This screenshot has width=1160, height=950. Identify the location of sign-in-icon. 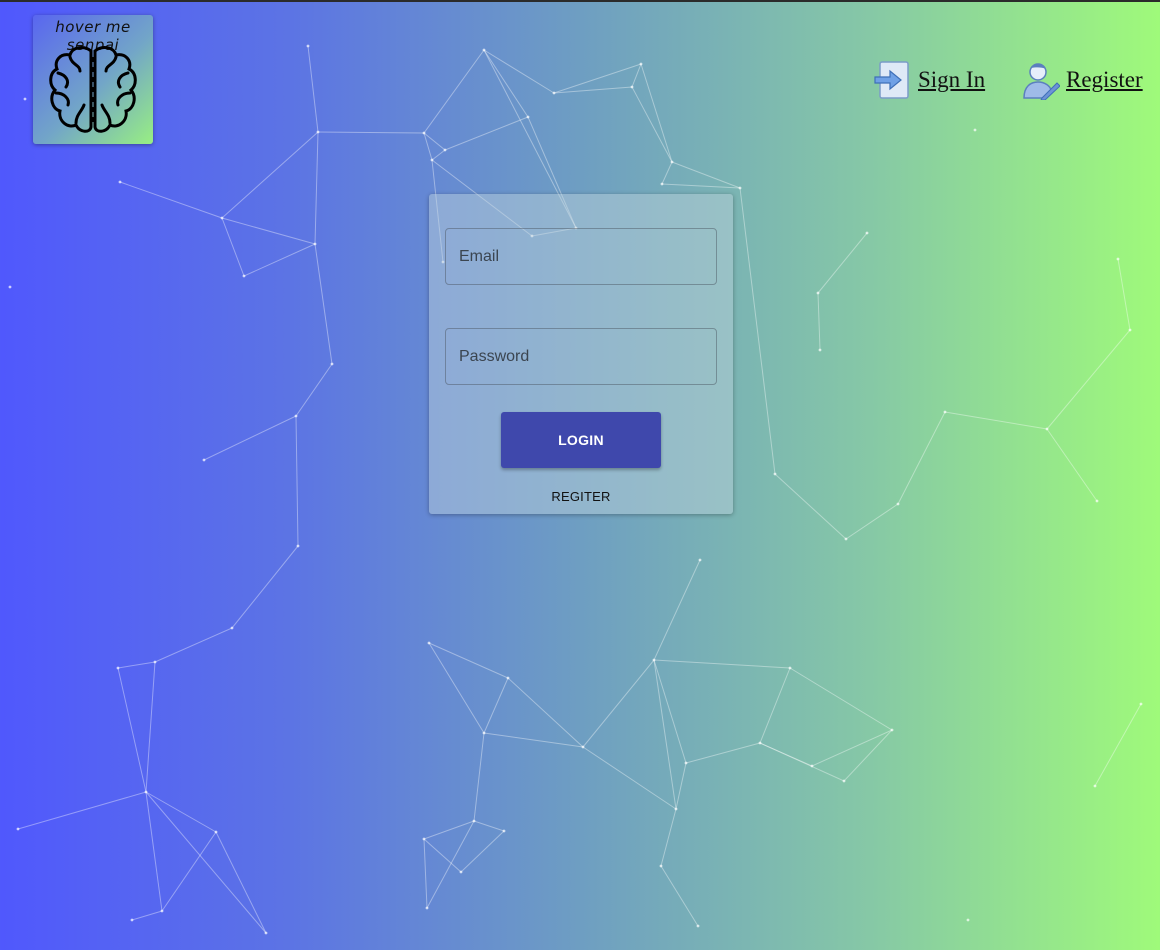
(891, 80).